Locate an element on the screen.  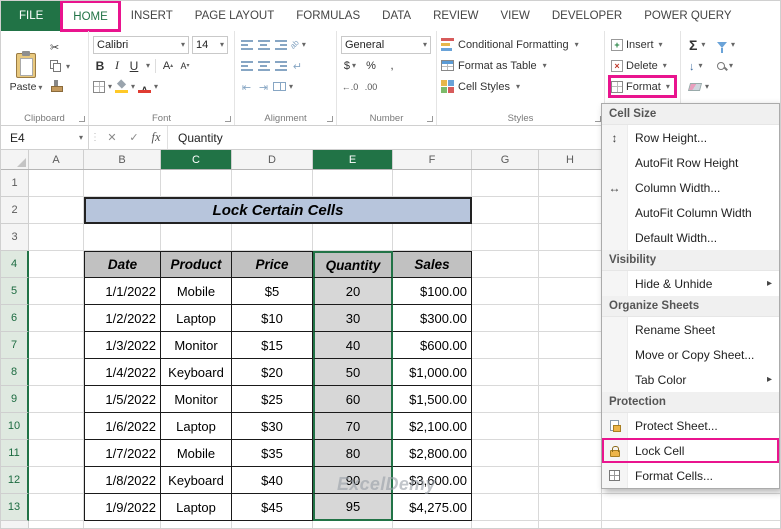
fill-button is located at coordinates (699, 65).